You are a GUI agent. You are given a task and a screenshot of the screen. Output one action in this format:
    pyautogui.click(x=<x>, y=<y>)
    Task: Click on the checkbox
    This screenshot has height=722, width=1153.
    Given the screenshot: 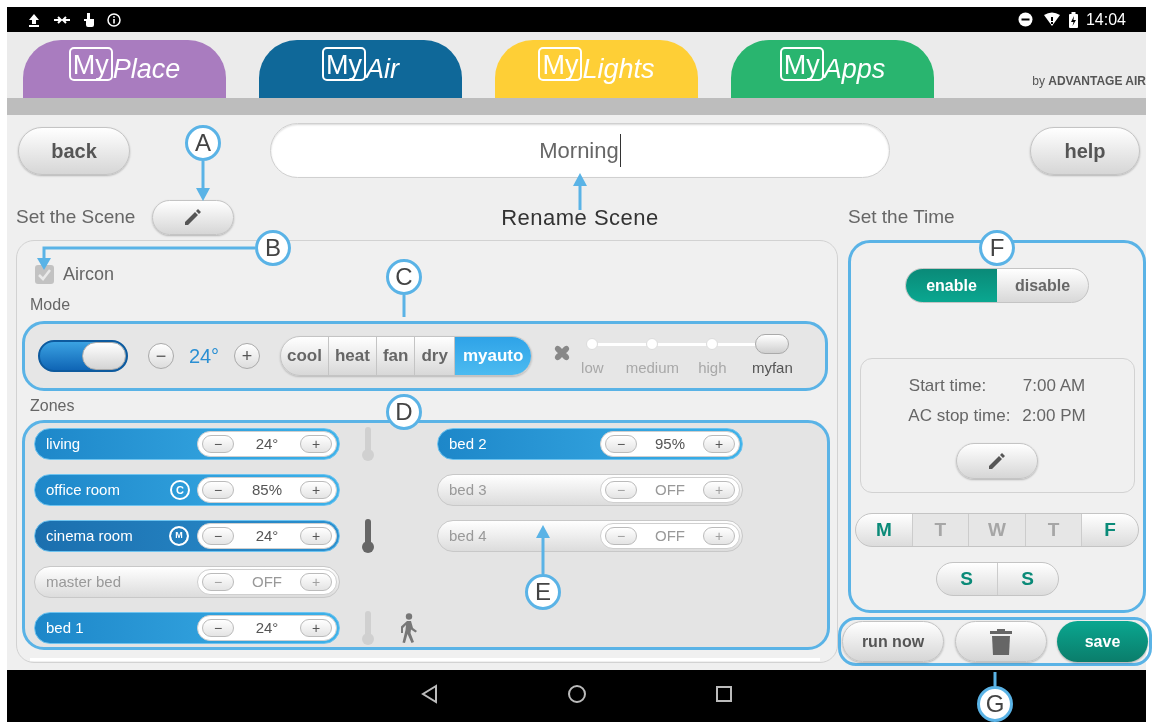 What is the action you would take?
    pyautogui.click(x=44, y=274)
    